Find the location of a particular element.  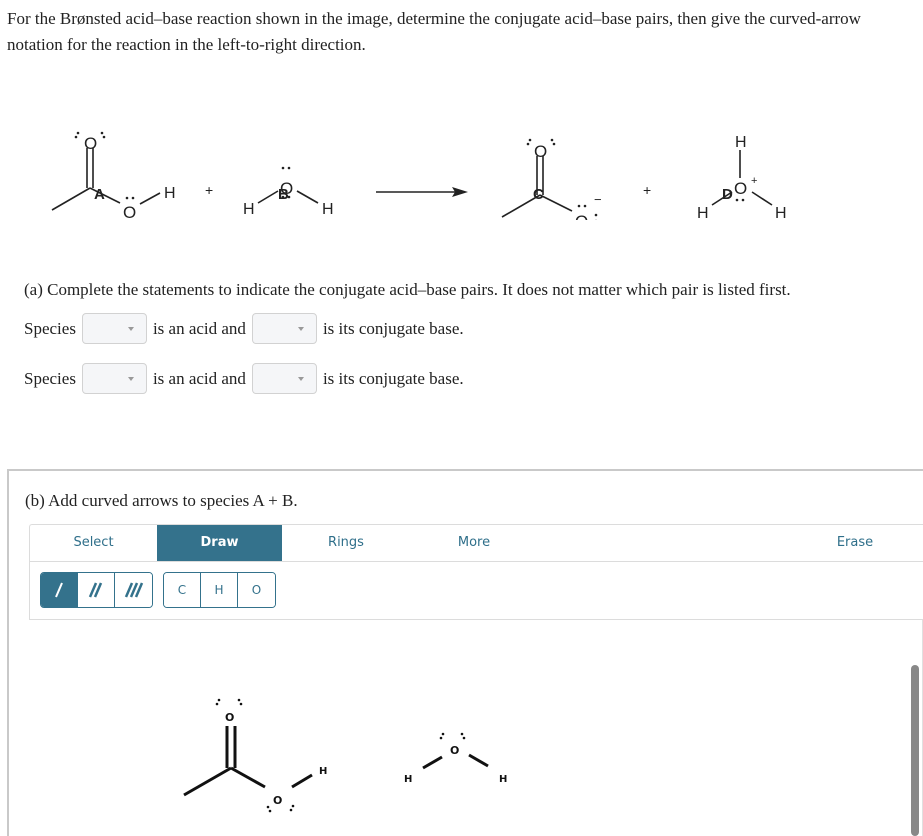

species-label-b: B is located at coordinates (283, 194).